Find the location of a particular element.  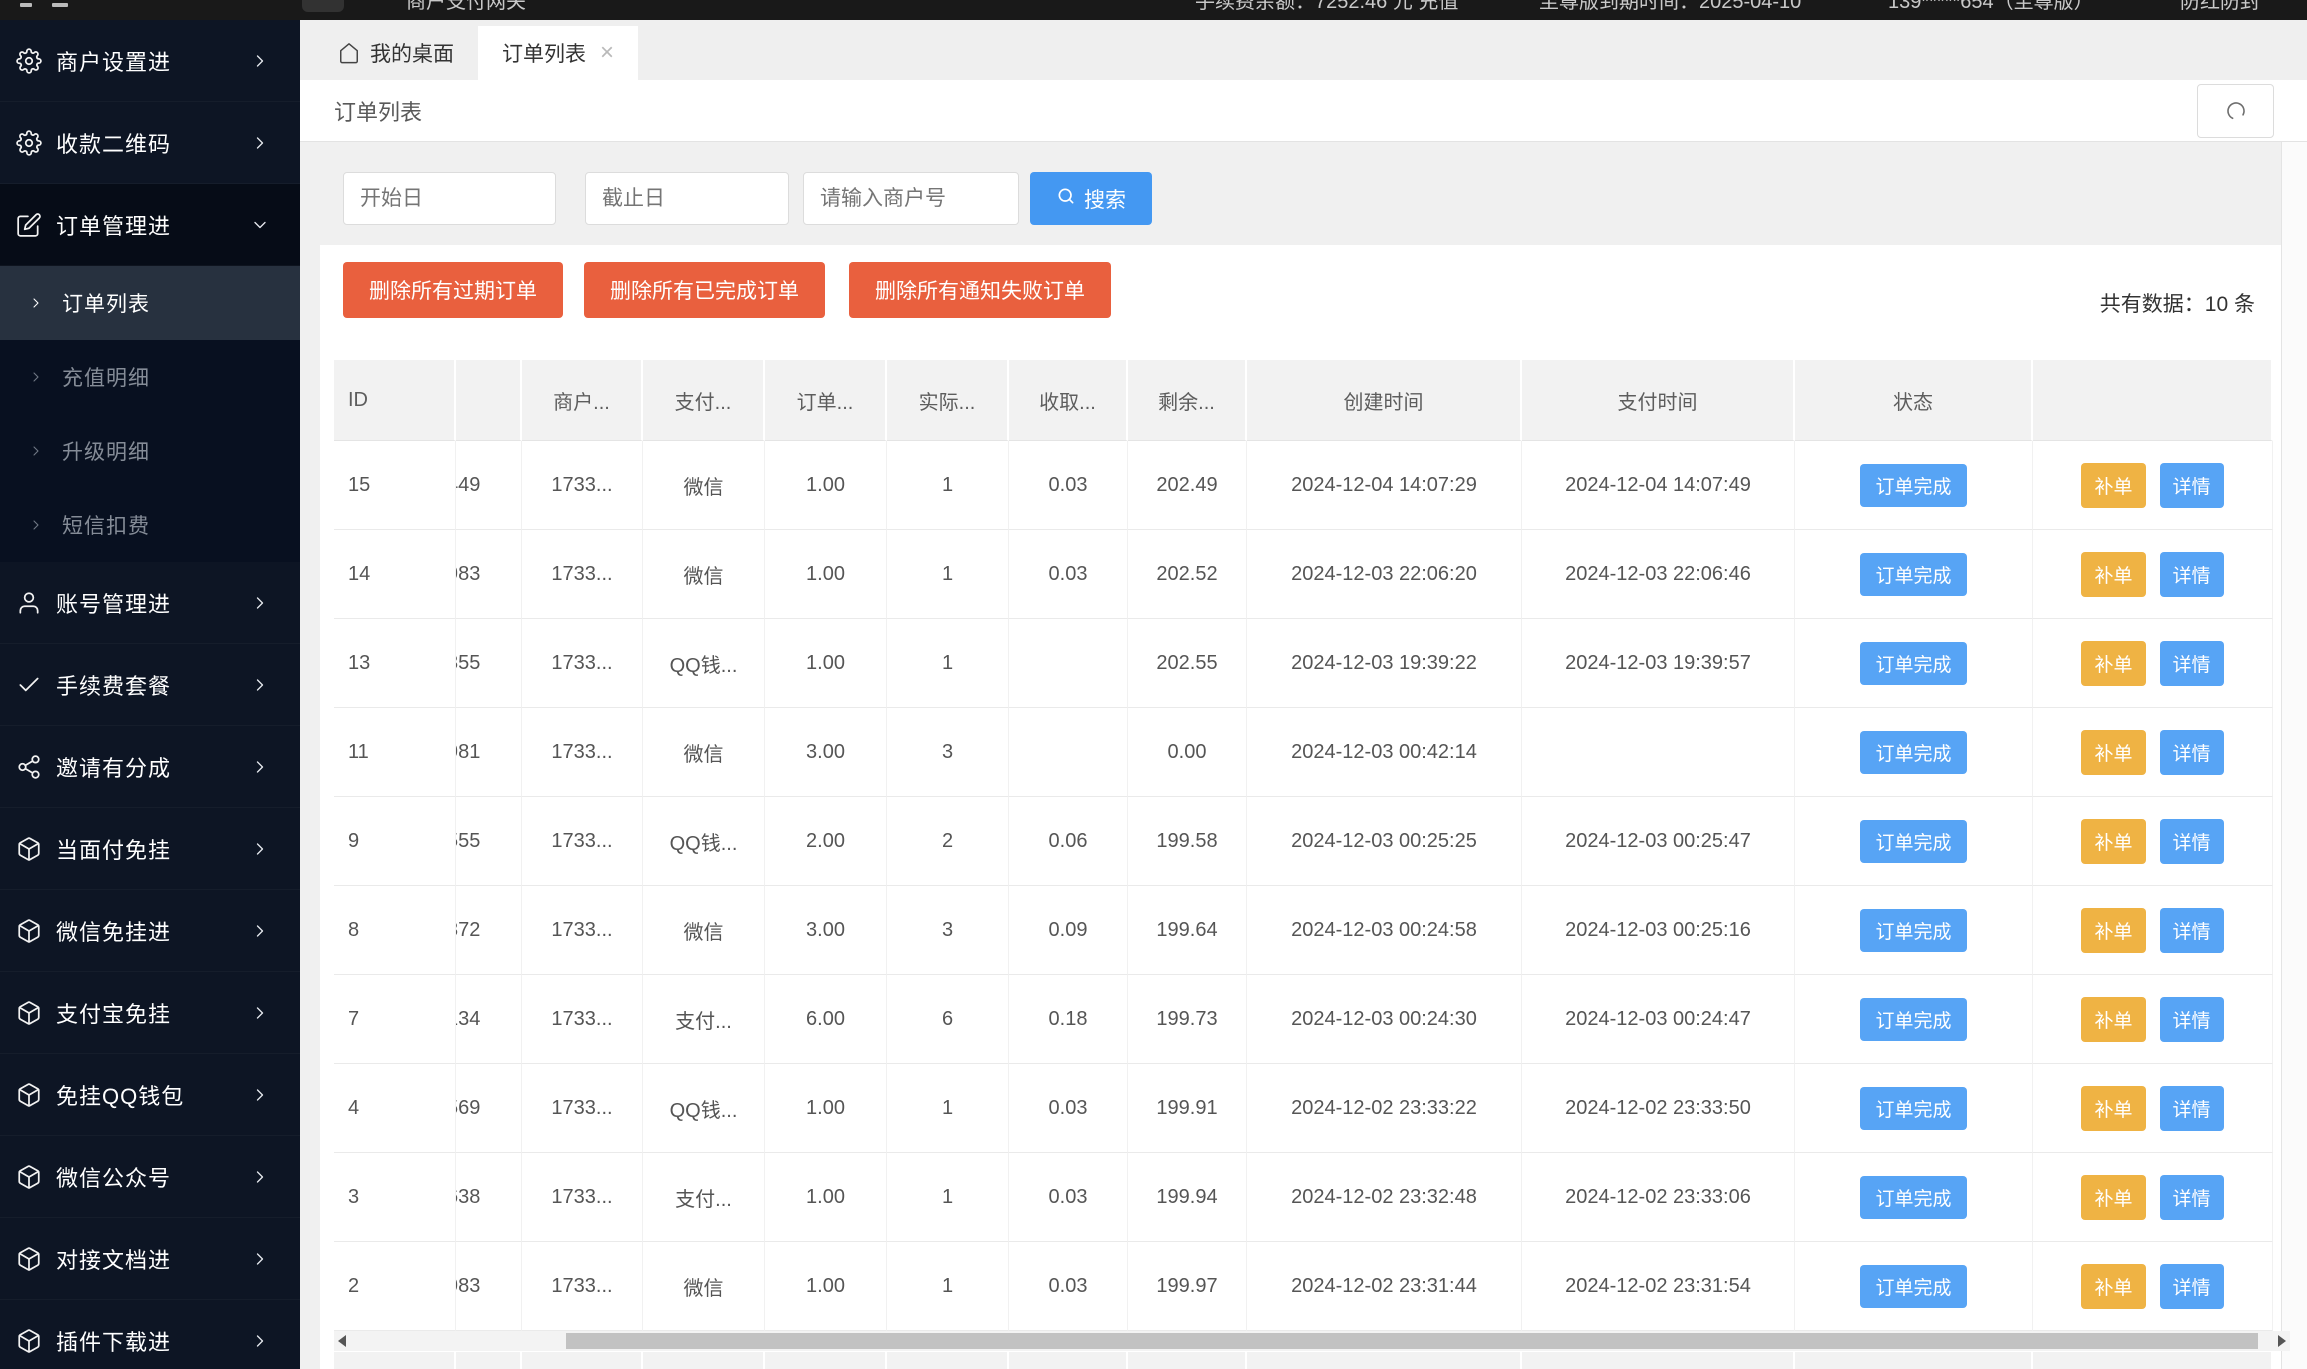

home-icon is located at coordinates (349, 53).